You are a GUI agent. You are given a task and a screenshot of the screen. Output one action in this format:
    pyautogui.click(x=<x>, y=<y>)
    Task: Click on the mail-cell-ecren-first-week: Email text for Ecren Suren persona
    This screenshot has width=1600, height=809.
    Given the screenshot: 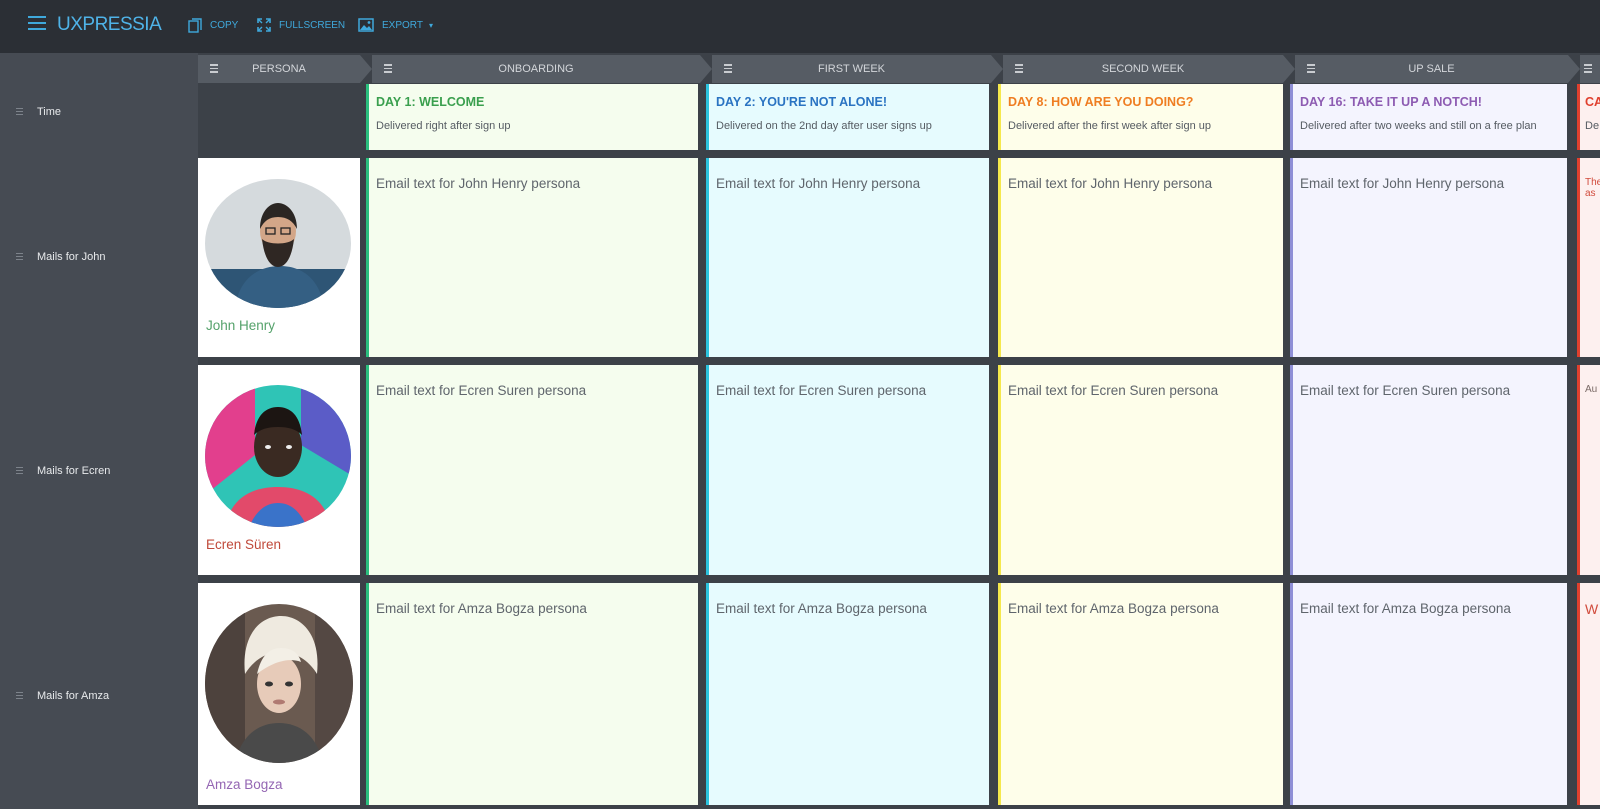 What is the action you would take?
    pyautogui.click(x=847, y=470)
    